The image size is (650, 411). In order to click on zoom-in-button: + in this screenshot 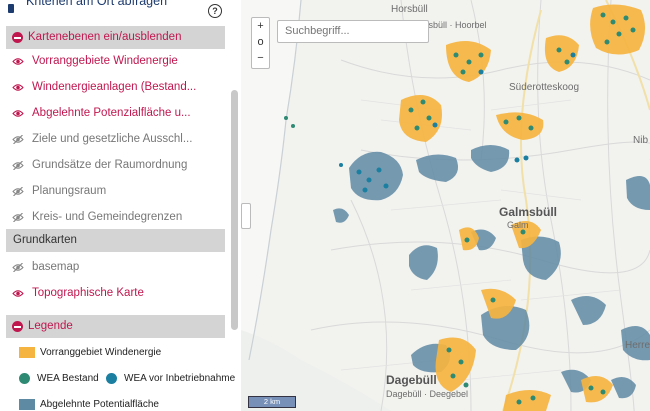, I will do `click(260, 26)`.